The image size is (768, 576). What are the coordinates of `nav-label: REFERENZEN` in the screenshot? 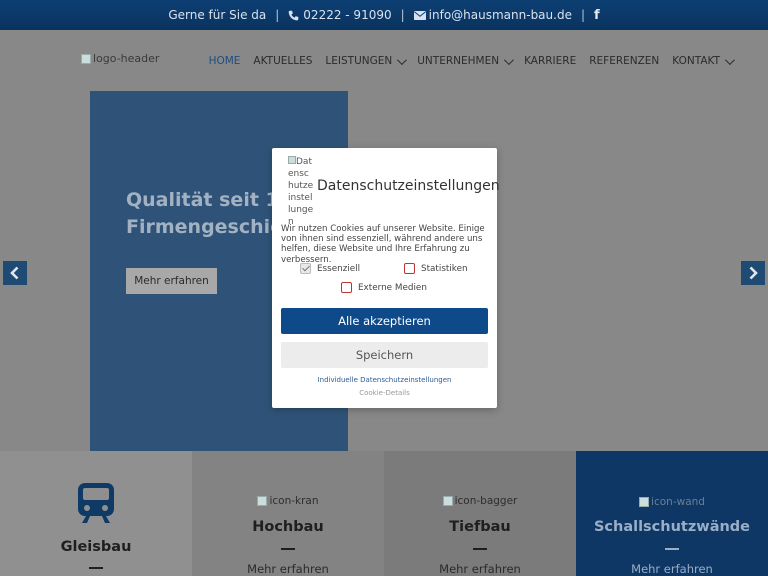 It's located at (624, 61).